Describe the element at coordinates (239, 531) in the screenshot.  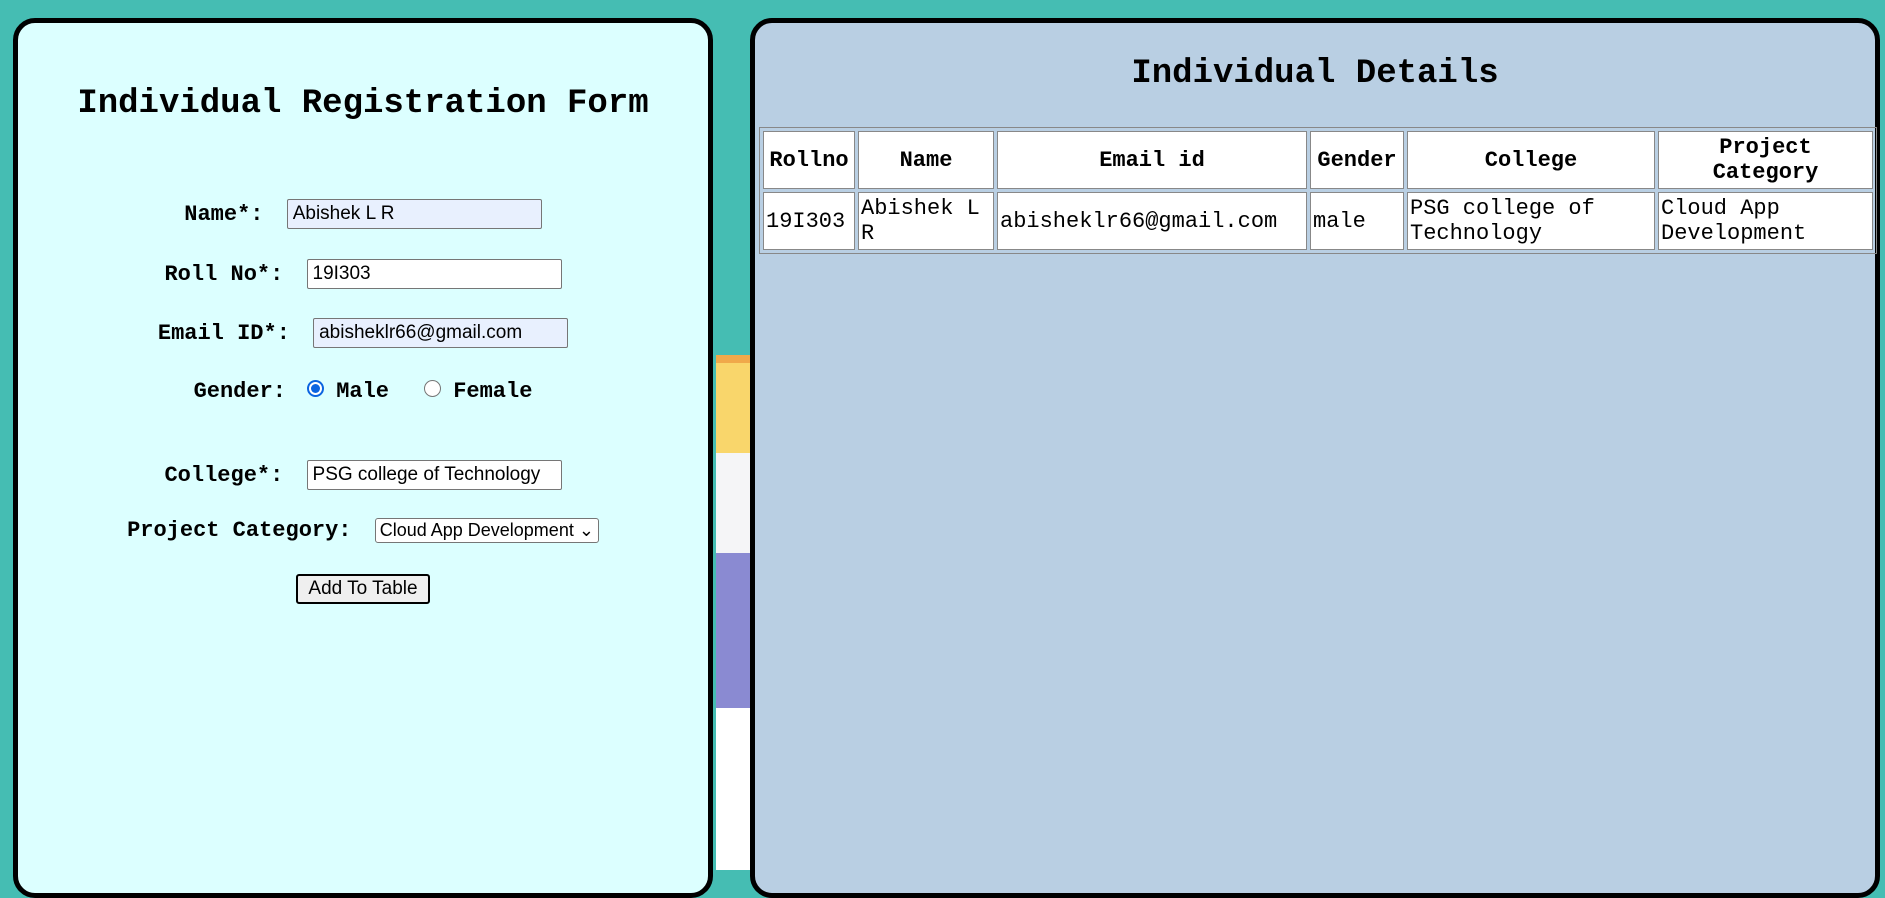
I see `category-label: Project Category:` at that location.